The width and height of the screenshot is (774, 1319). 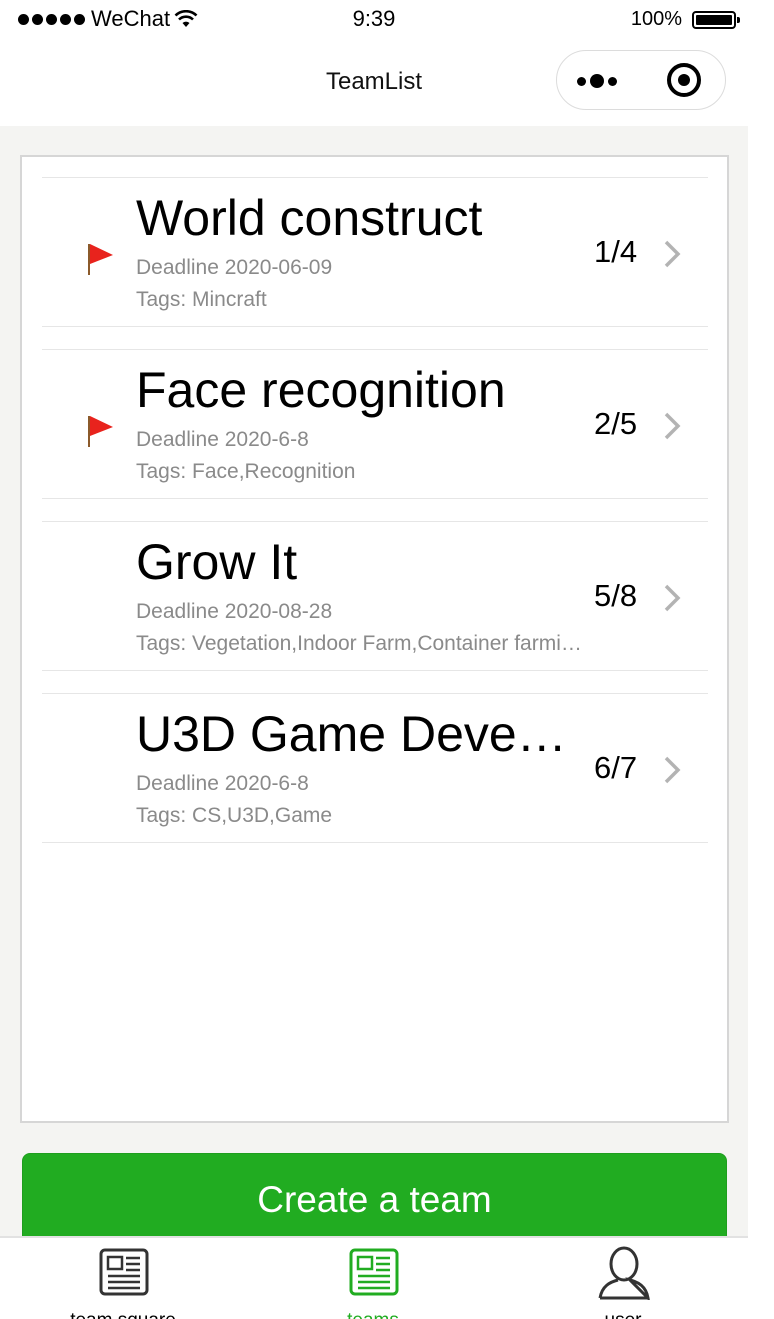 What do you see at coordinates (616, 423) in the screenshot?
I see `member-count: 2/5` at bounding box center [616, 423].